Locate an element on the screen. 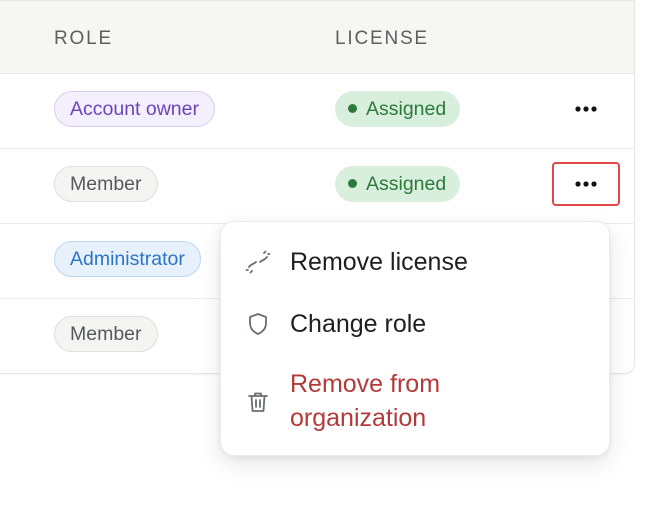  menu-item-label: Change role is located at coordinates (358, 324).